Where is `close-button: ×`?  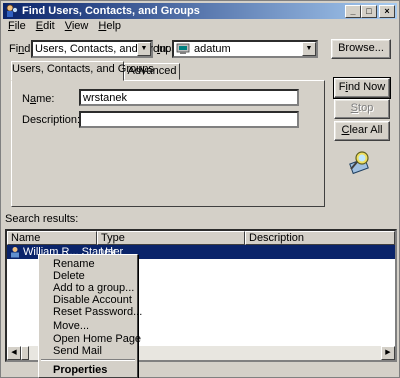 close-button: × is located at coordinates (387, 11).